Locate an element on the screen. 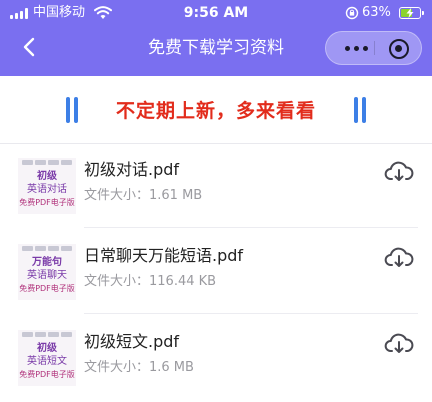 The height and width of the screenshot is (402, 432). battery-charging-icon is located at coordinates (411, 13).